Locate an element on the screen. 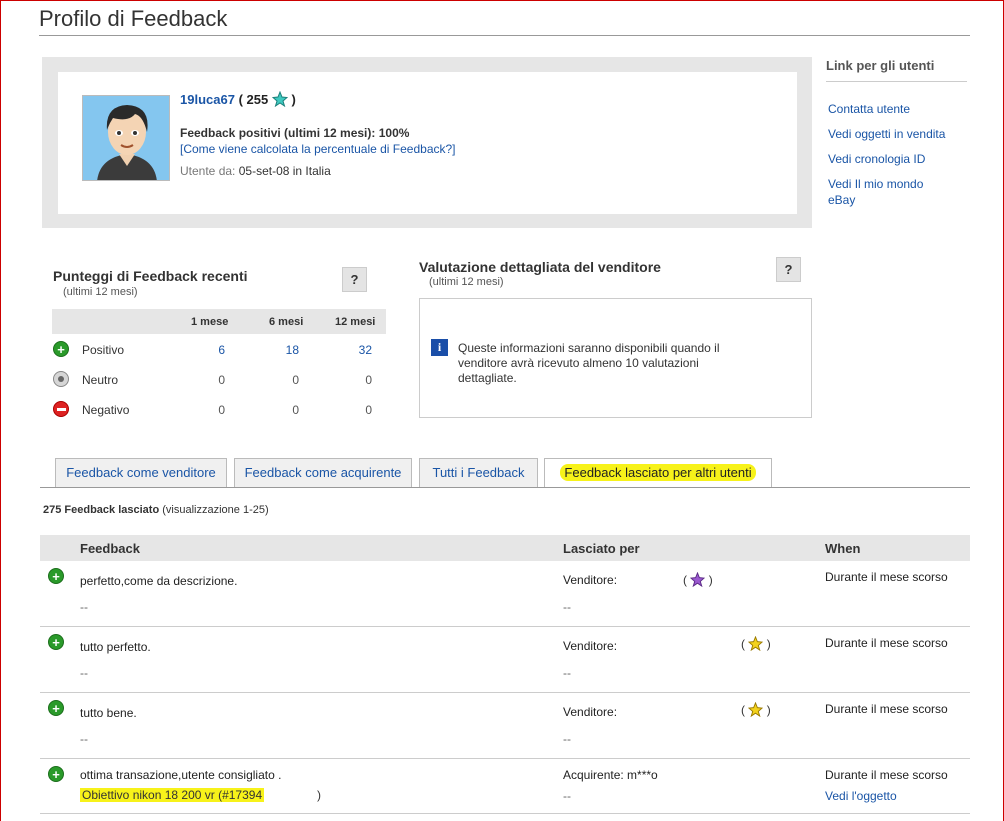  star-icon is located at coordinates (698, 580).